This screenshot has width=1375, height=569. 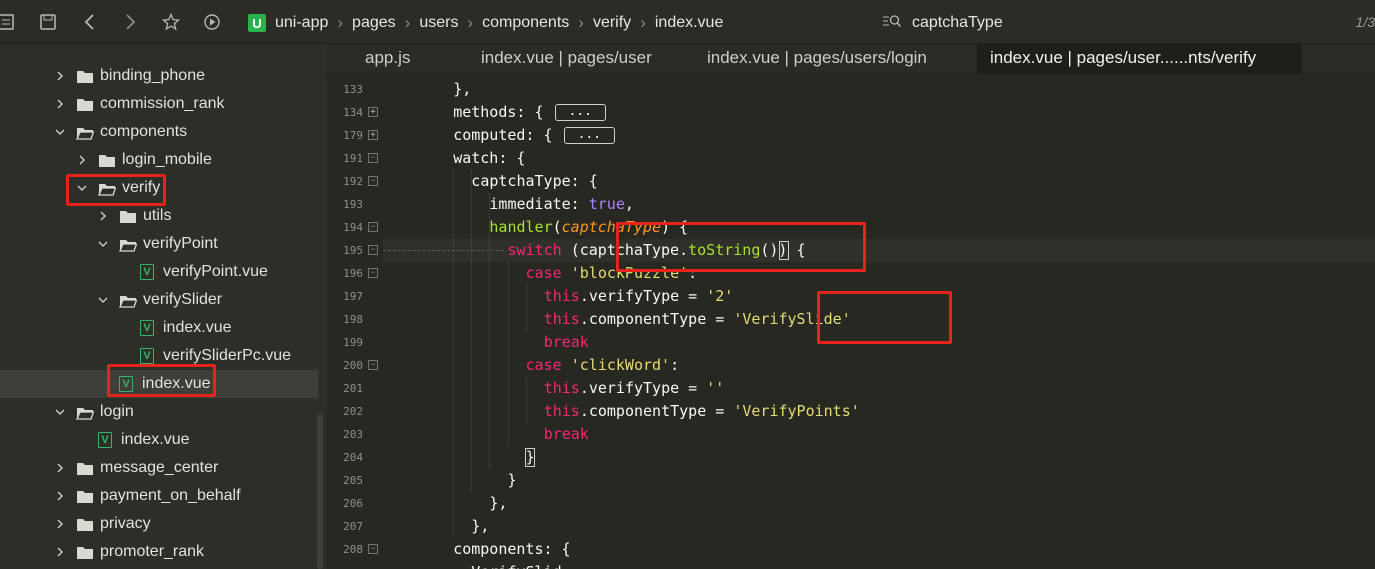 I want to click on line-number: 198, so click(x=353, y=319).